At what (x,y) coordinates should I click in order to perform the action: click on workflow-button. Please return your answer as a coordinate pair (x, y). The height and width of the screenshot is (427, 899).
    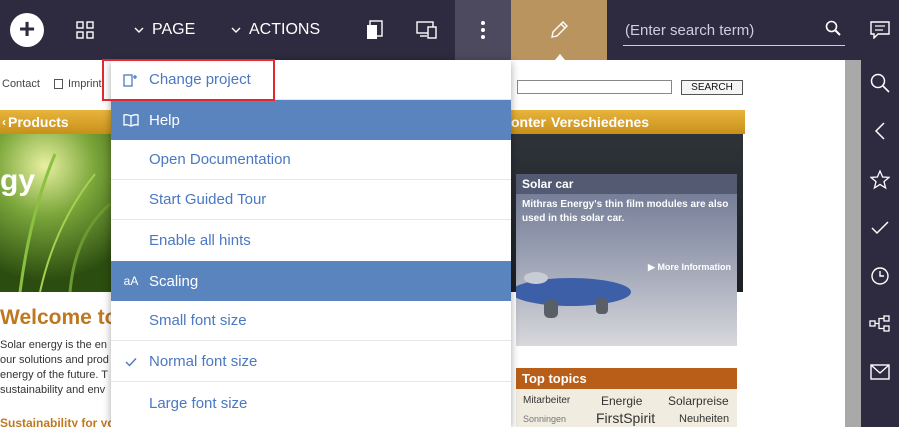
    Looking at the image, I should click on (880, 324).